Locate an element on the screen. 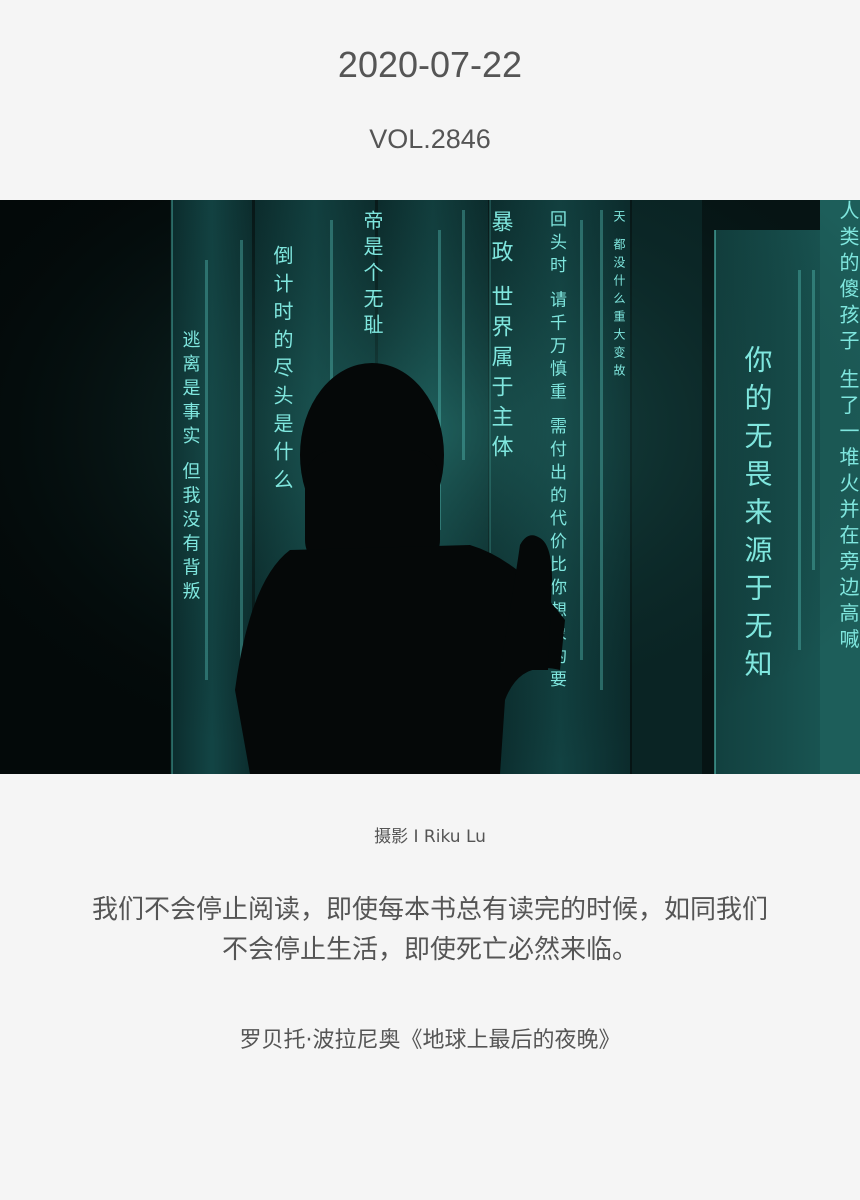 The image size is (860, 1200). panel-text-center-d: 天 都没什么重大变故 is located at coordinates (619, 296).